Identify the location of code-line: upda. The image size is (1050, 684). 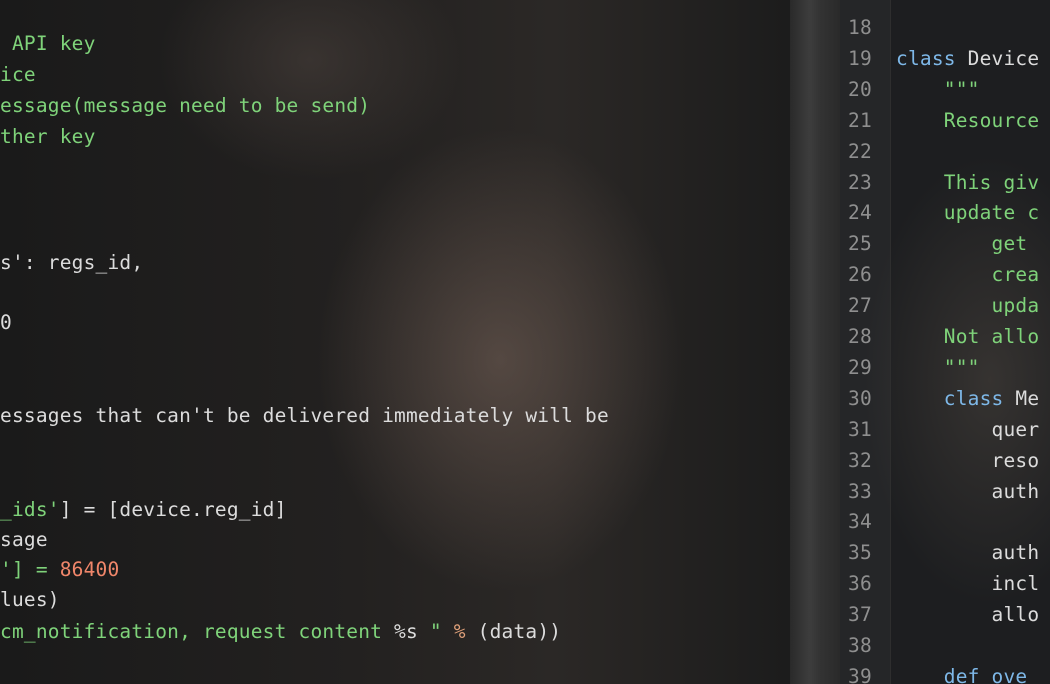
(968, 306).